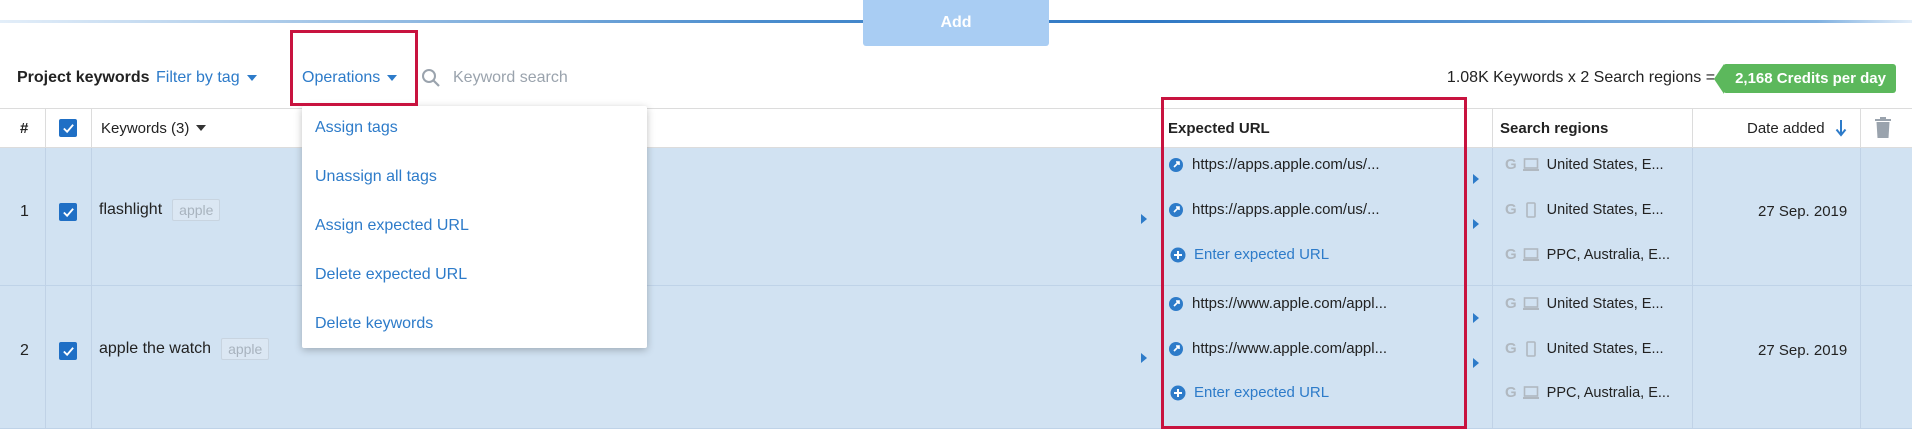  What do you see at coordinates (24, 211) in the screenshot?
I see `row-number: 1` at bounding box center [24, 211].